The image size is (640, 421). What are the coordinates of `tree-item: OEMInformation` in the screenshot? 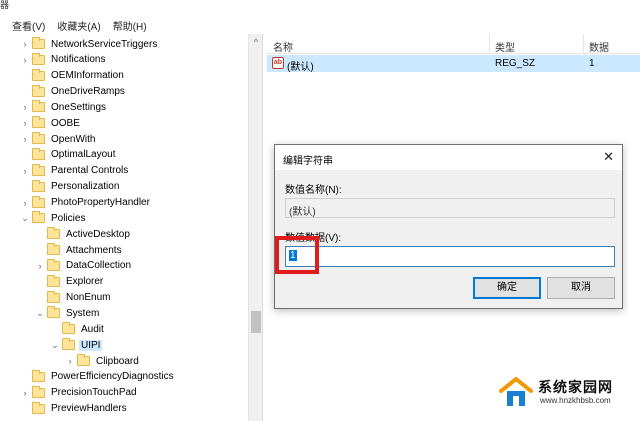 It's located at (73, 76).